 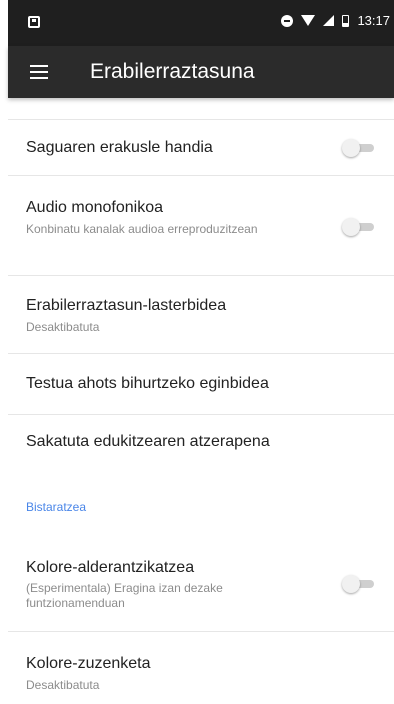 What do you see at coordinates (335, 20) in the screenshot?
I see `status-icons: 13:17` at bounding box center [335, 20].